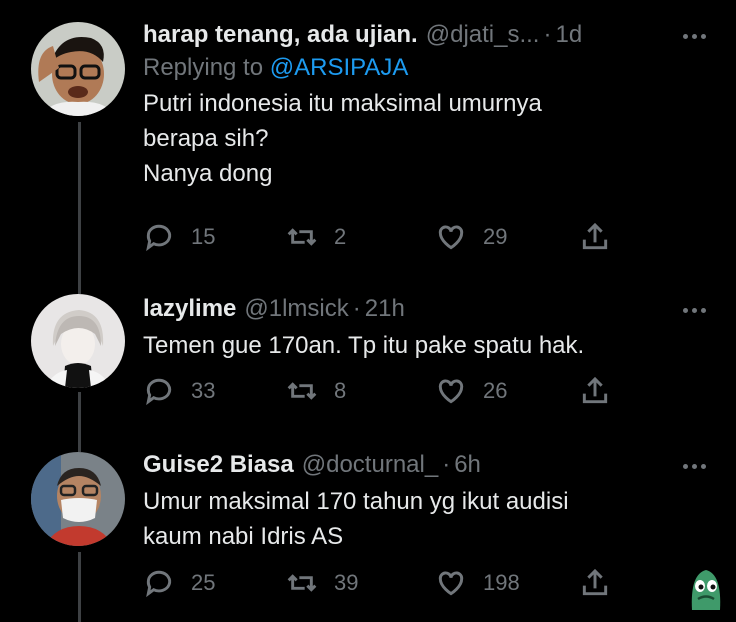  Describe the element at coordinates (322, 583) in the screenshot. I see `retweet-button: 39` at that location.